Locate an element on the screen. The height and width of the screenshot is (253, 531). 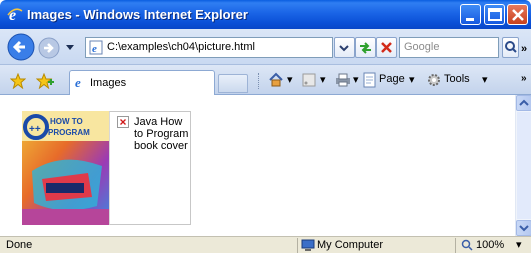
status-text: Done is located at coordinates (19, 245).